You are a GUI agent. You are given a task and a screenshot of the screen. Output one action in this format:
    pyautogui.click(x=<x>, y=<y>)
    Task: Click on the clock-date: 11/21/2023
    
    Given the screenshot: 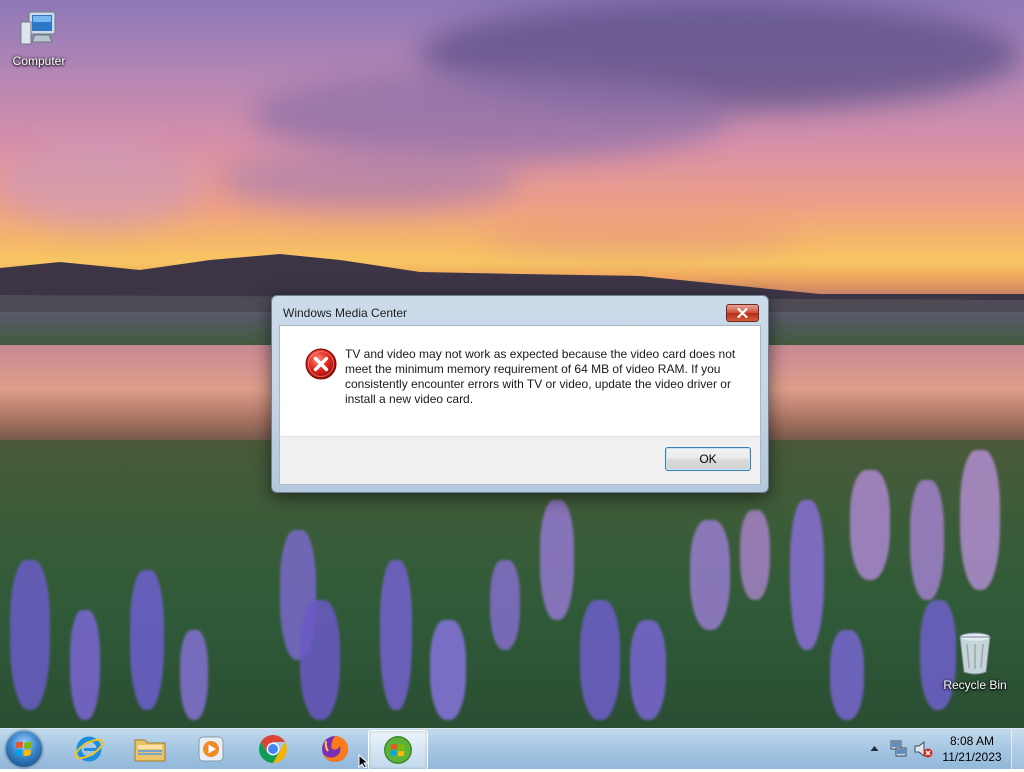 What is the action you would take?
    pyautogui.click(x=972, y=757)
    